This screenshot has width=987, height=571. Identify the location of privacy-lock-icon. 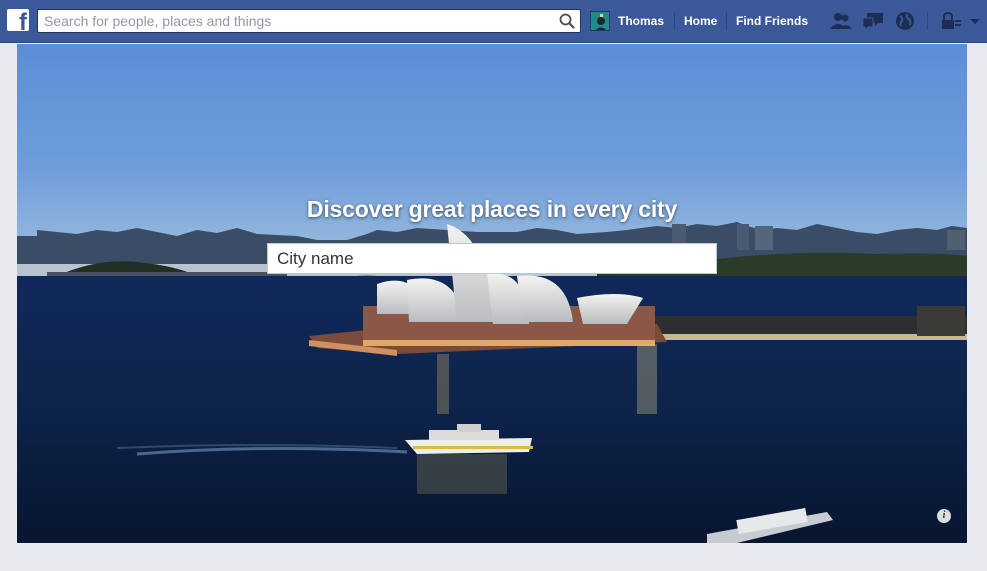
(951, 21).